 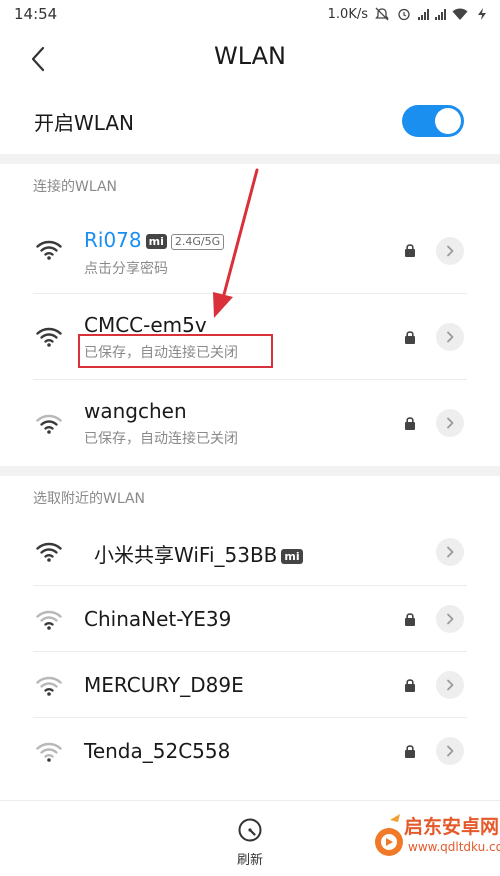 I want to click on connected-section-label: 连接的WLAN, so click(x=75, y=187).